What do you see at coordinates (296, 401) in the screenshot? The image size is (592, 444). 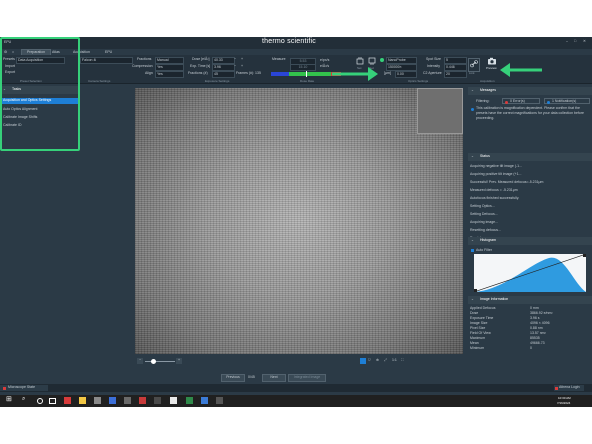 I see `os-taskbar: ⊞ ⌕ 10:30 AM 7/16/2024` at bounding box center [296, 401].